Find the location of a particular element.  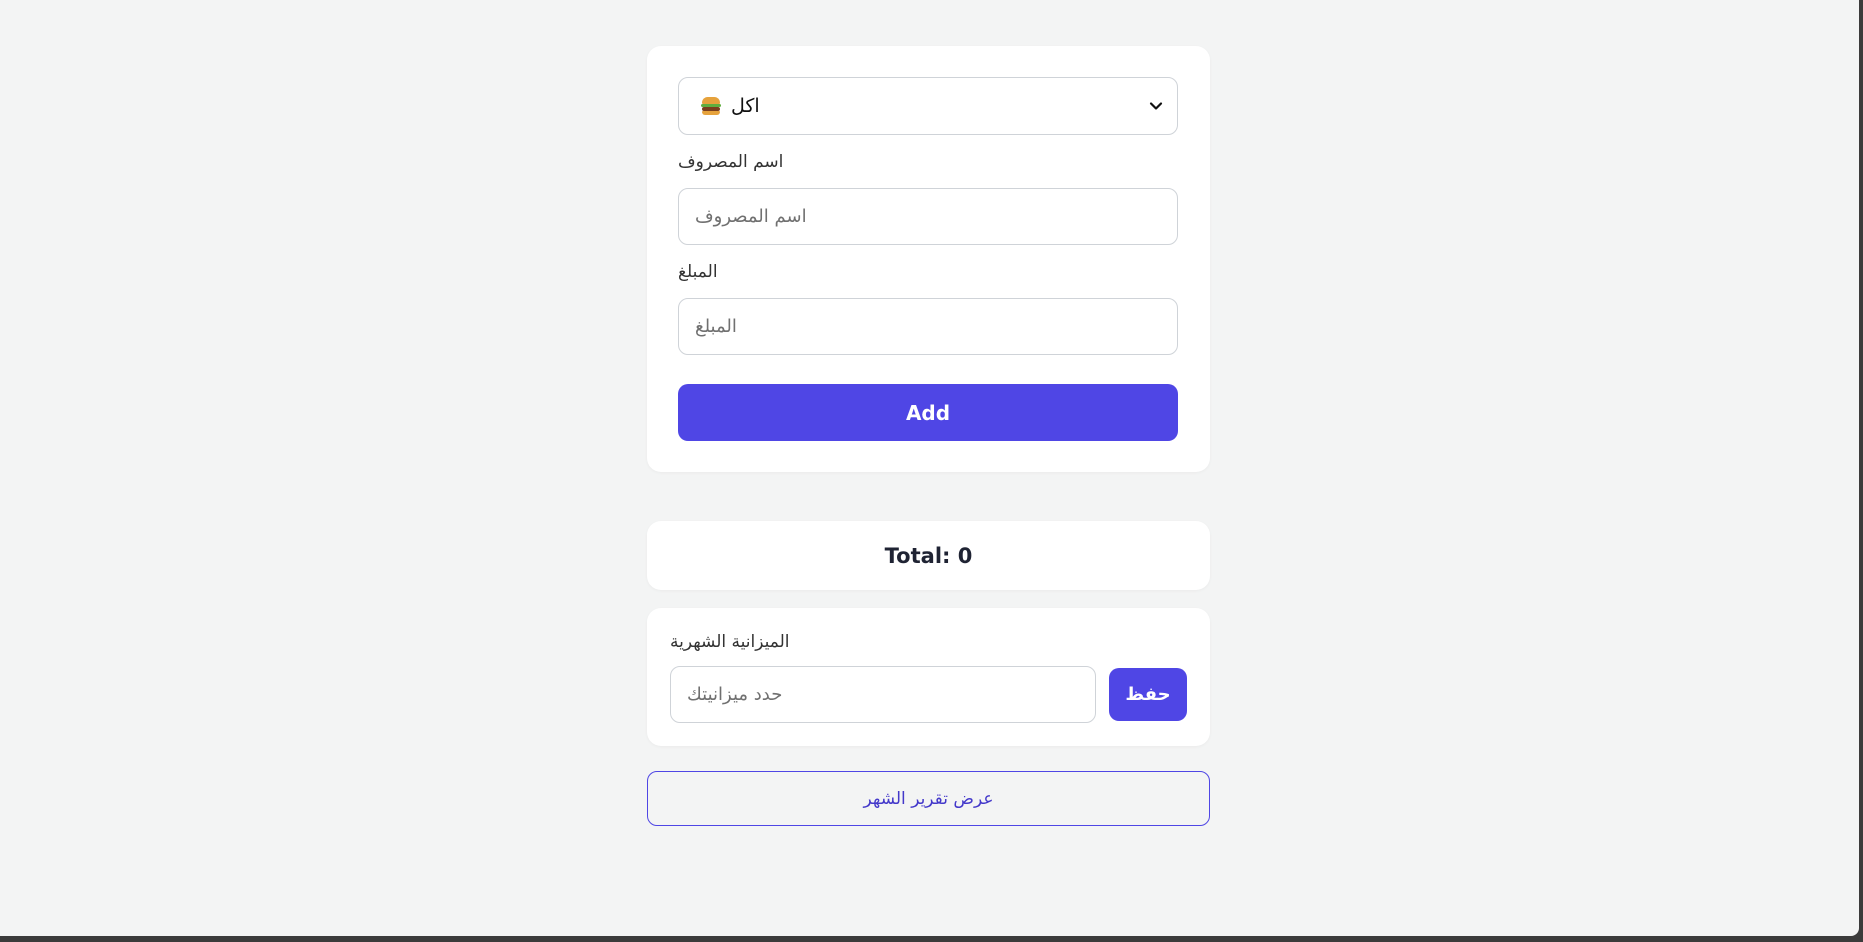

burger-icon is located at coordinates (711, 106).